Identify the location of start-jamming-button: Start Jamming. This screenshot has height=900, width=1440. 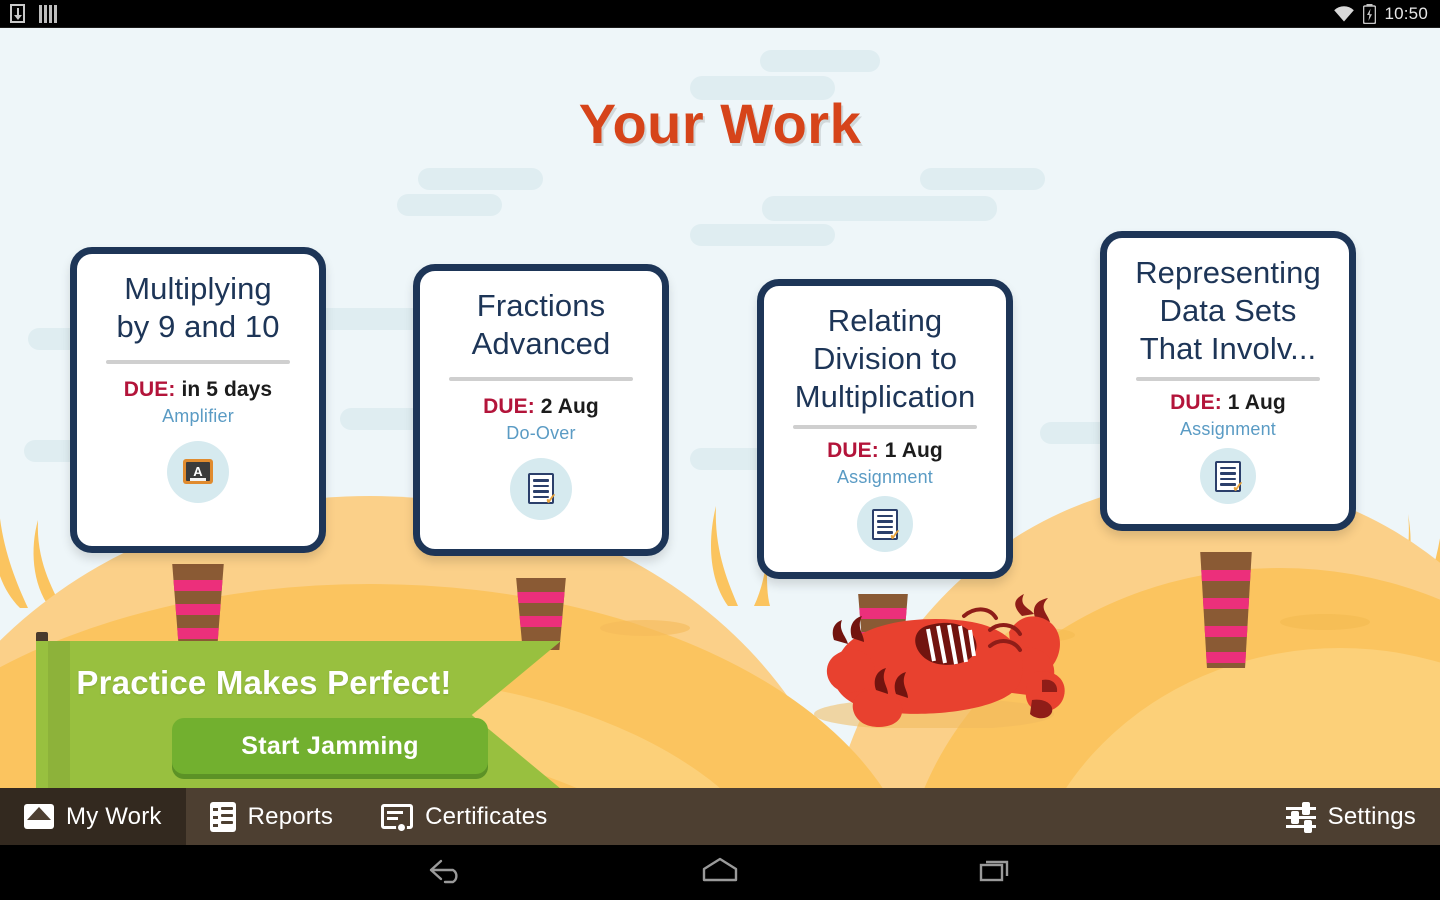
(330, 746).